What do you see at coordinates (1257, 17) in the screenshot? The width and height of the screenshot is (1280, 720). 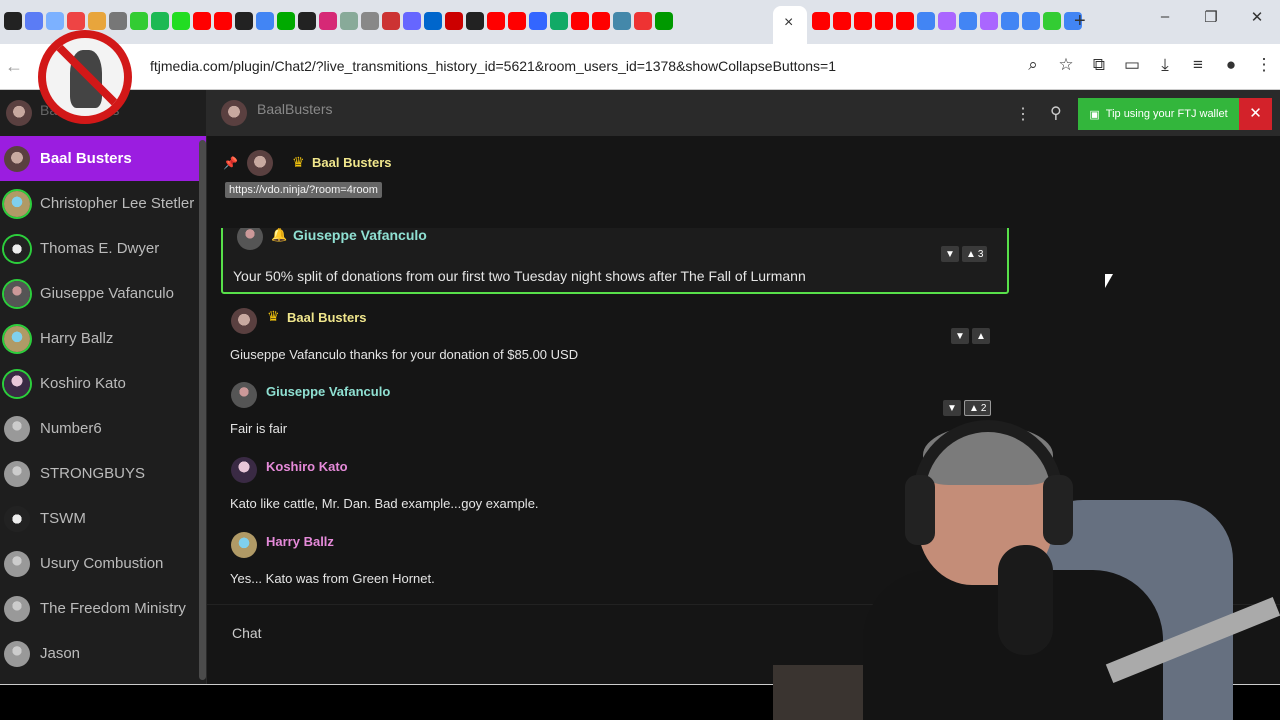 I see `window-close-button: ✕` at bounding box center [1257, 17].